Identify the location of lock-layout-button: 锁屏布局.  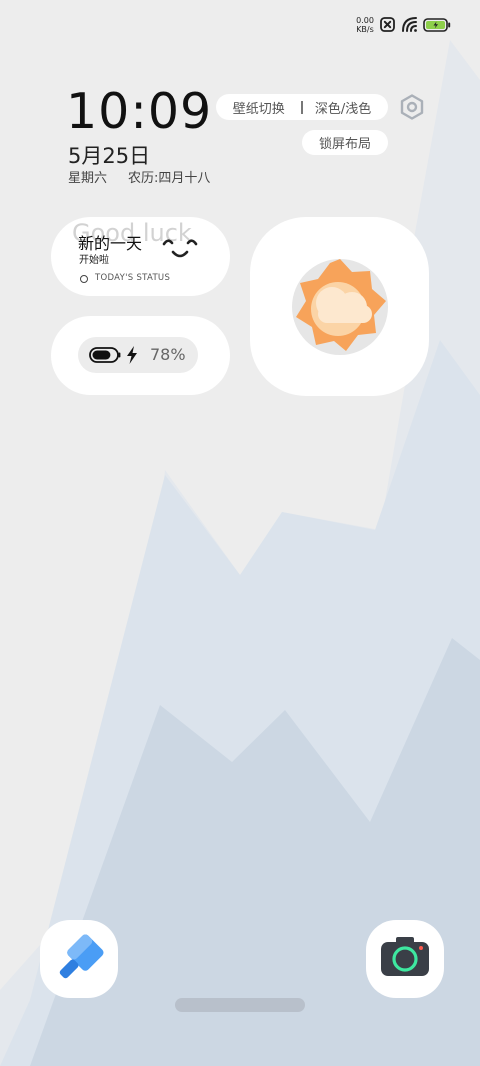
(345, 142).